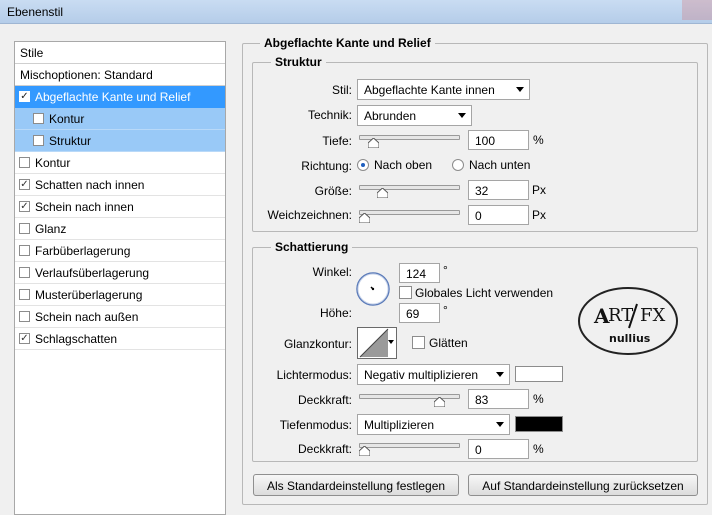  What do you see at coordinates (620, 315) in the screenshot?
I see `svg-text: RT` at bounding box center [620, 315].